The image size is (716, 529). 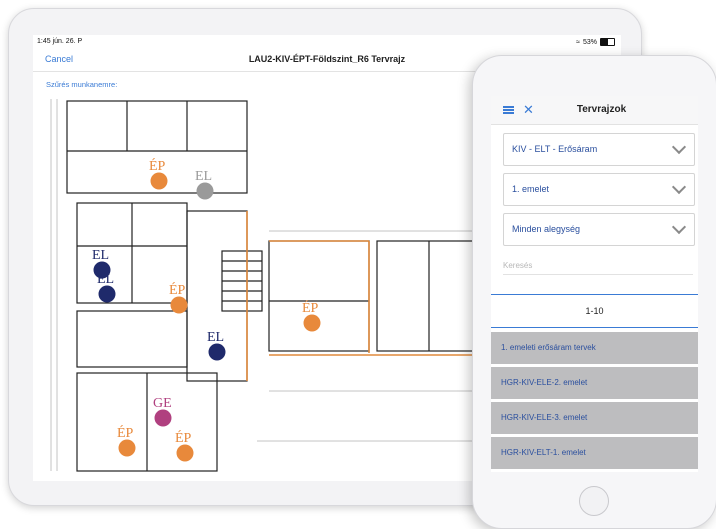 What do you see at coordinates (594, 418) in the screenshot?
I see `list-item: HGR-KIV-ELE-3. emelet` at bounding box center [594, 418].